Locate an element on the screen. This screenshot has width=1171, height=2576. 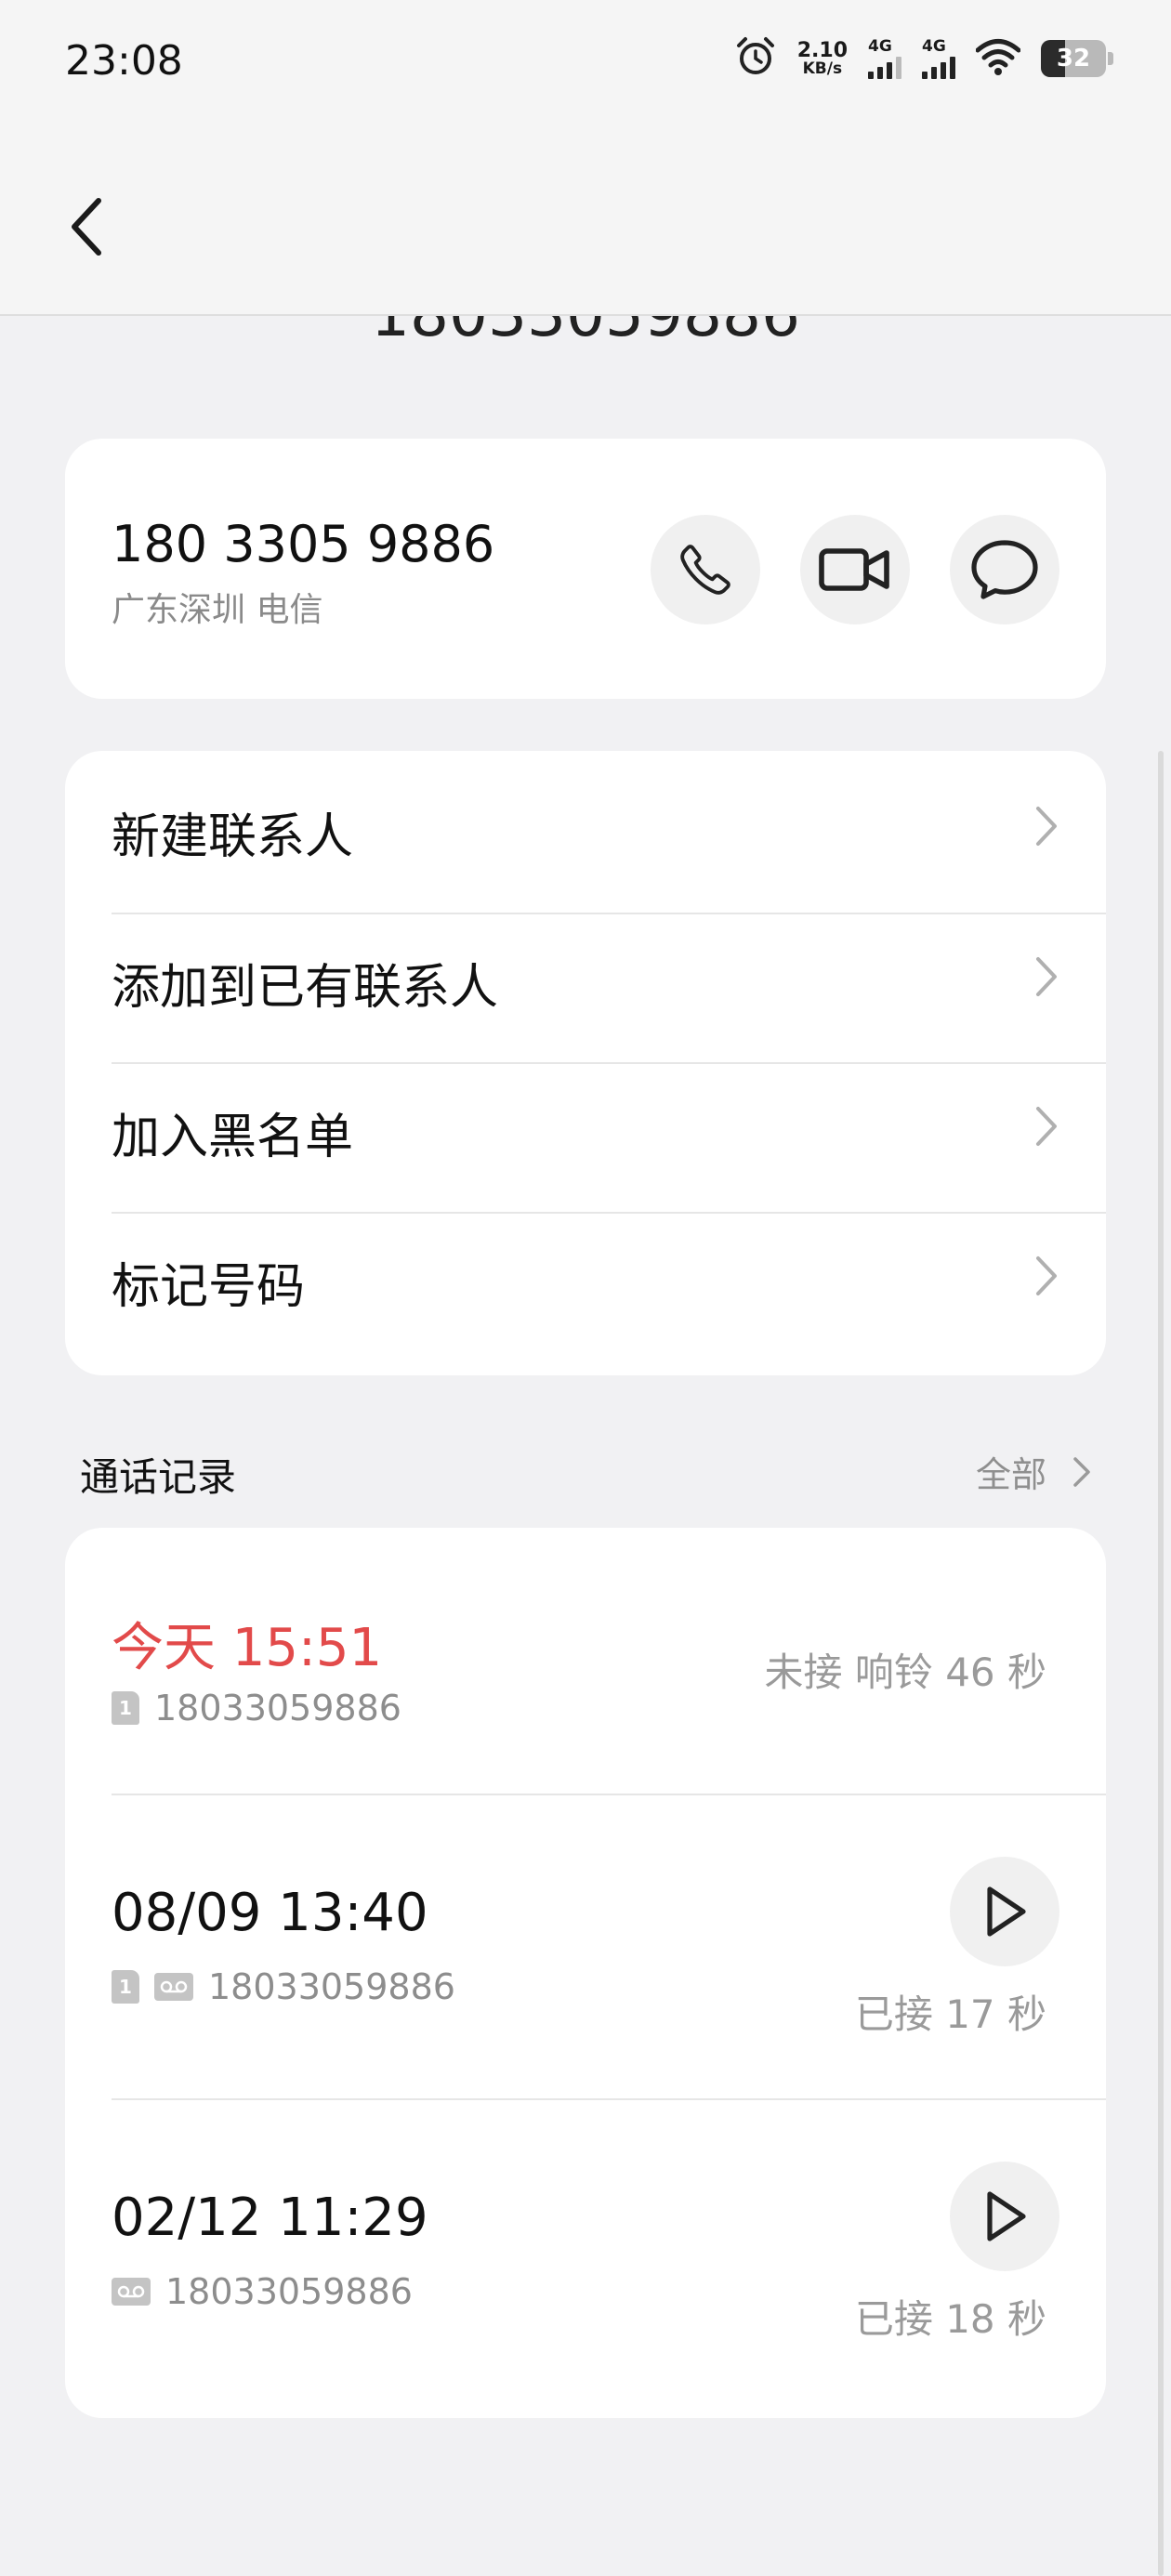
net-speed-unit: KB/s is located at coordinates (823, 68).